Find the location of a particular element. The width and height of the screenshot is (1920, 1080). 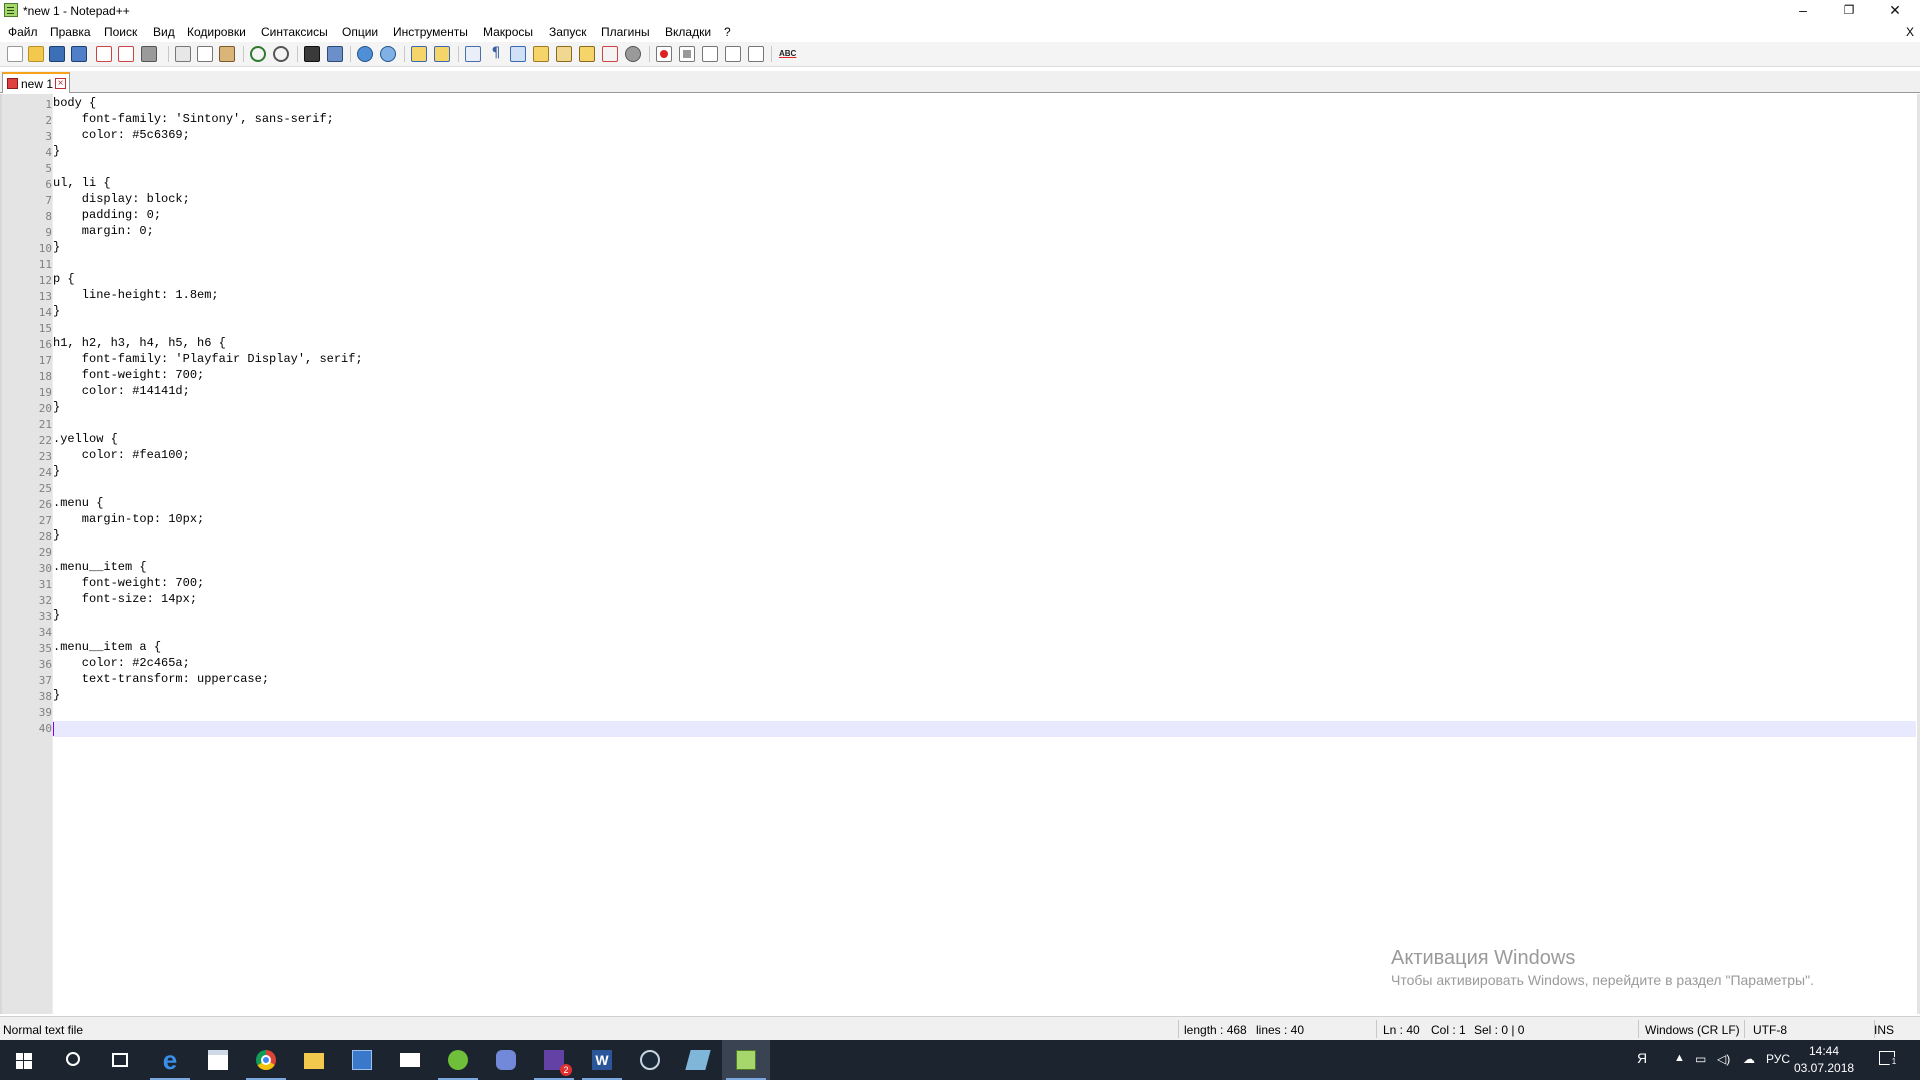

notification-center-icon: 1 is located at coordinates (1889, 1059).